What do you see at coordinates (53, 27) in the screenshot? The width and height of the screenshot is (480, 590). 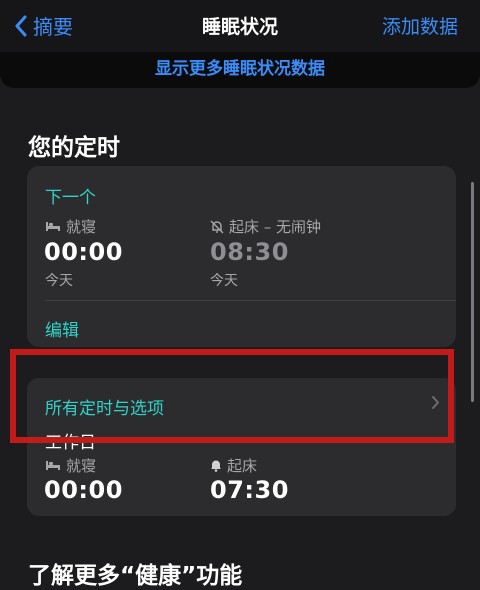 I see `back-label: 摘要` at bounding box center [53, 27].